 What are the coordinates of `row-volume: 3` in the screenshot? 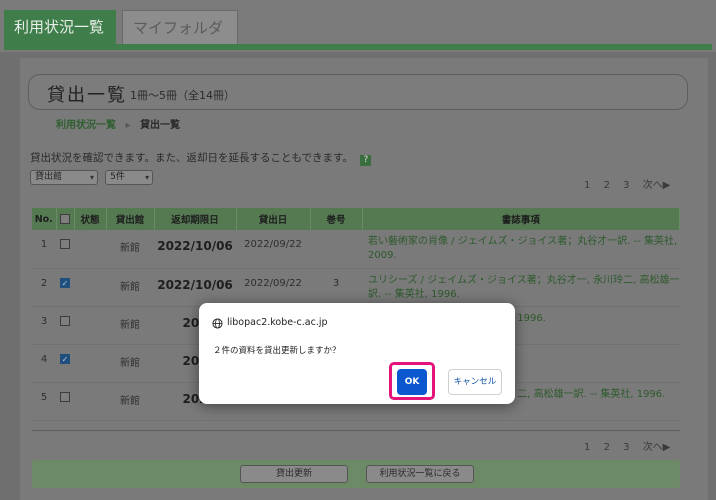 It's located at (336, 287).